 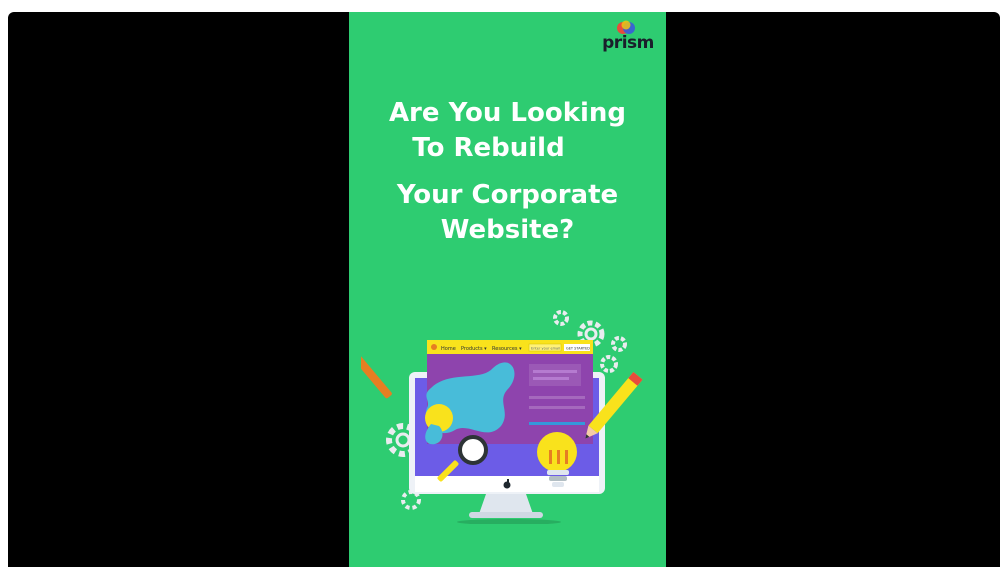 What do you see at coordinates (507, 230) in the screenshot?
I see `headline-line-4: Website?` at bounding box center [507, 230].